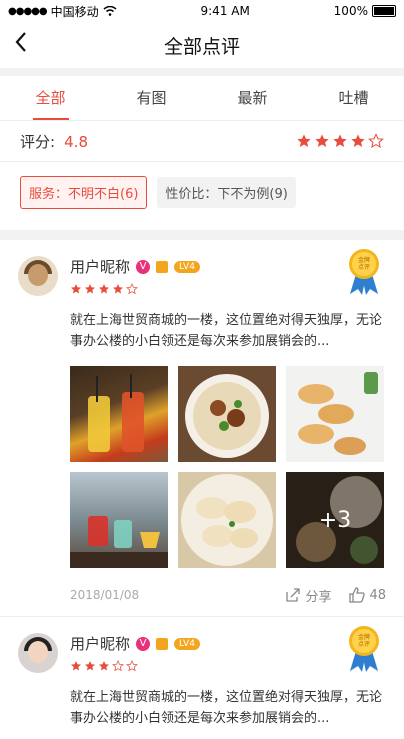 The width and height of the screenshot is (404, 739). I want to click on filter-tabs: 全部 有图 最新 吐槽, so click(202, 98).